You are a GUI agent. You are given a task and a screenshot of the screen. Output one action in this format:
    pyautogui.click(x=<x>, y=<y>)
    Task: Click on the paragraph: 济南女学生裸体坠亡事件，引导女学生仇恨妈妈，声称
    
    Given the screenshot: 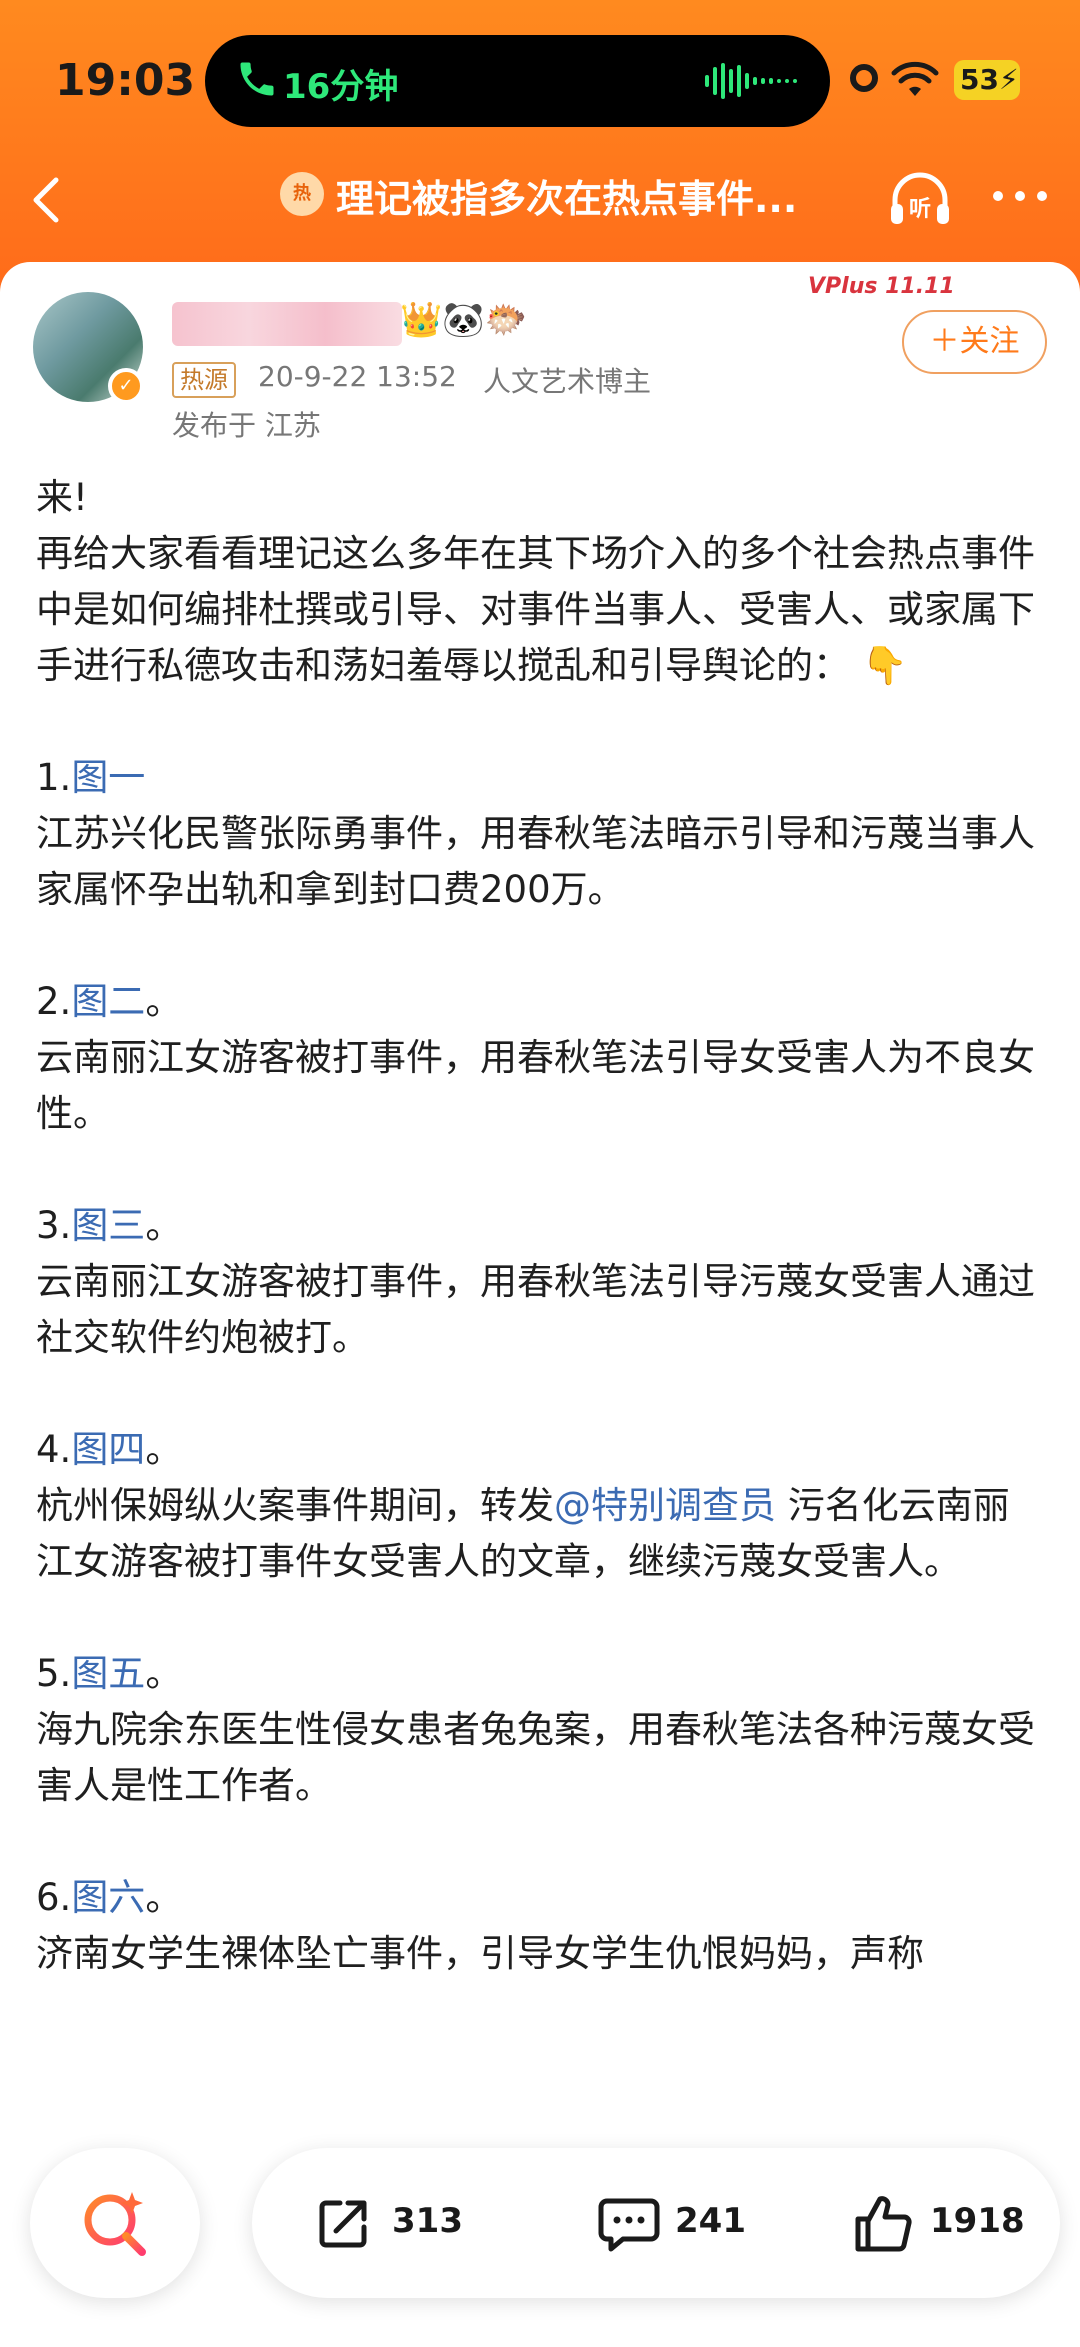 What is the action you would take?
    pyautogui.click(x=480, y=1953)
    